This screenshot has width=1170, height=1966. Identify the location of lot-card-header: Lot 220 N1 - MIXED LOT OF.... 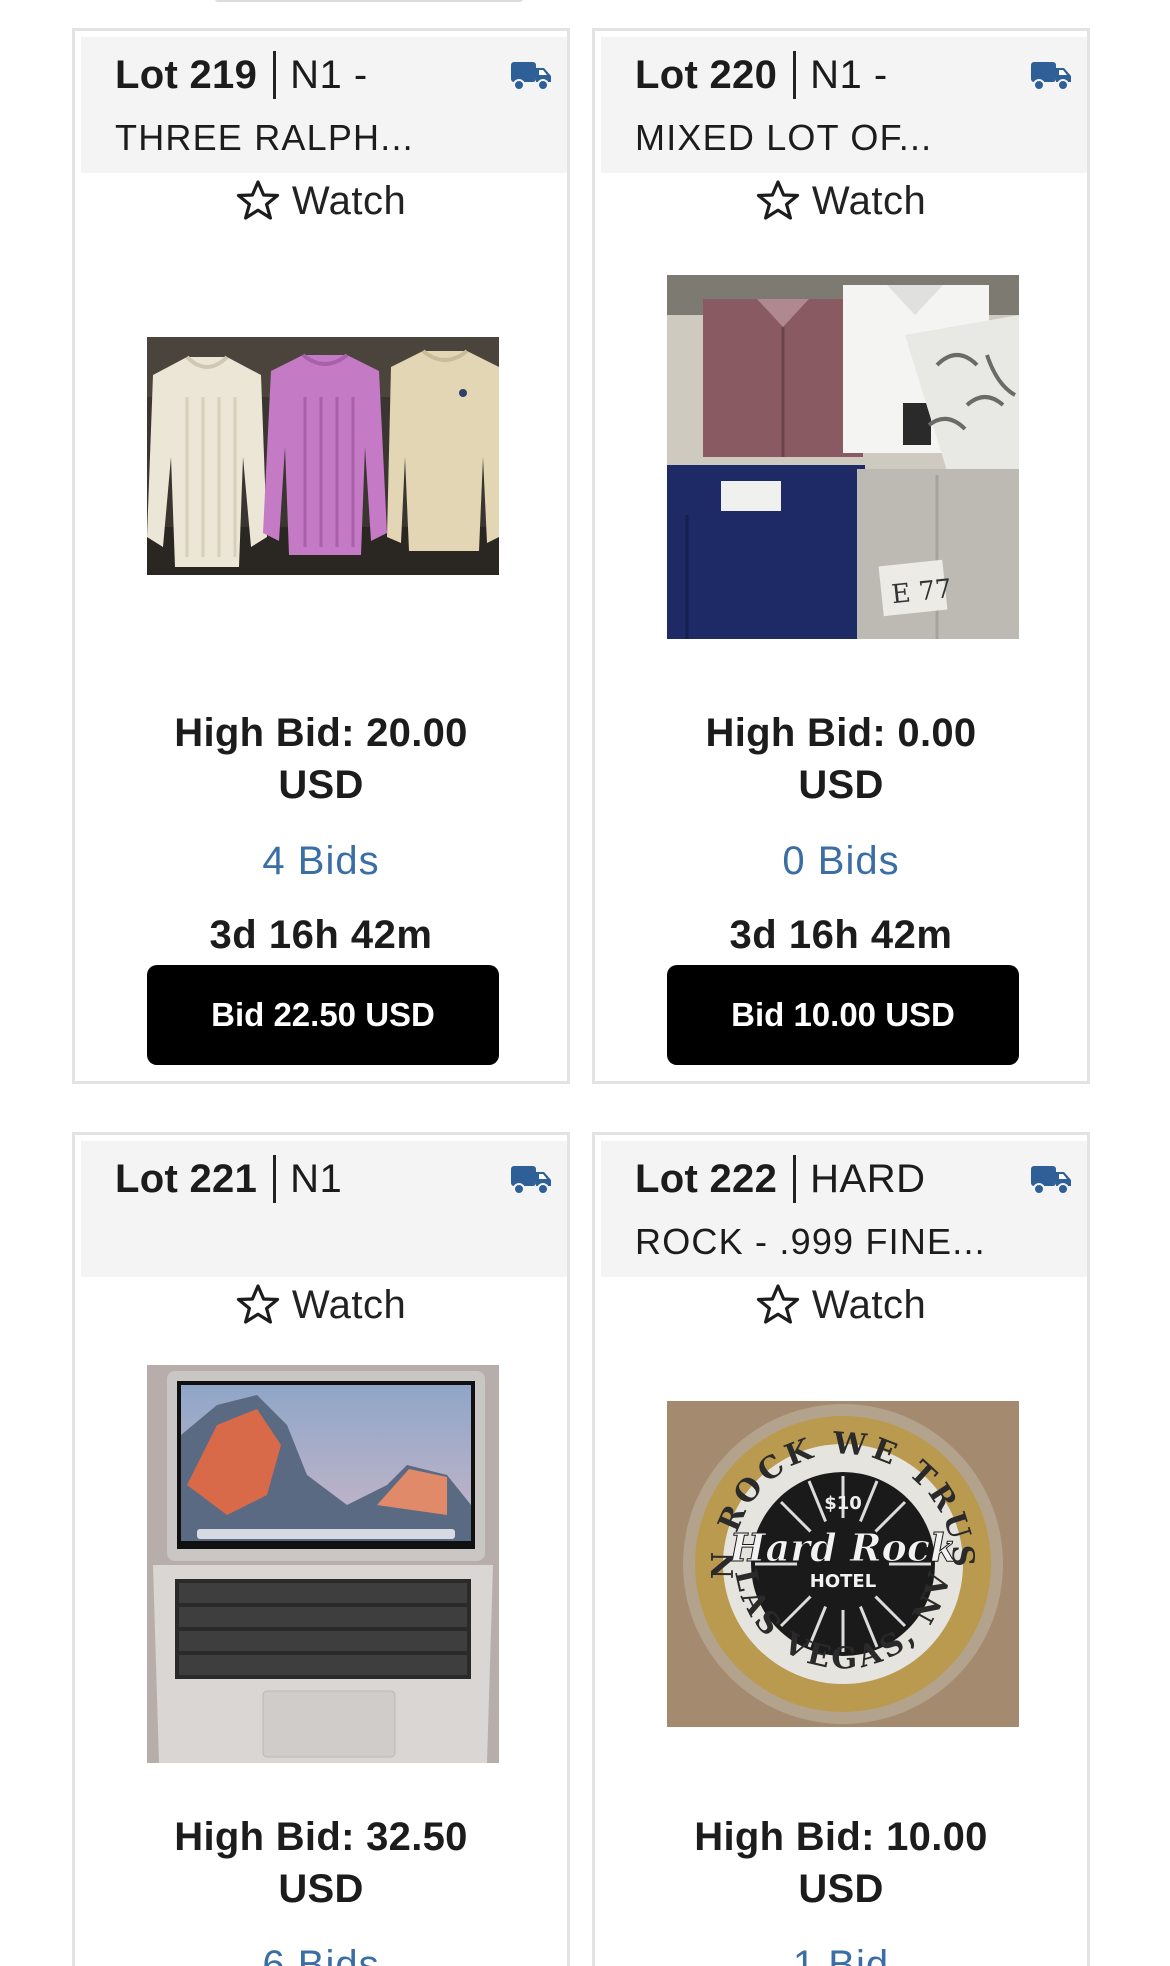
(844, 105).